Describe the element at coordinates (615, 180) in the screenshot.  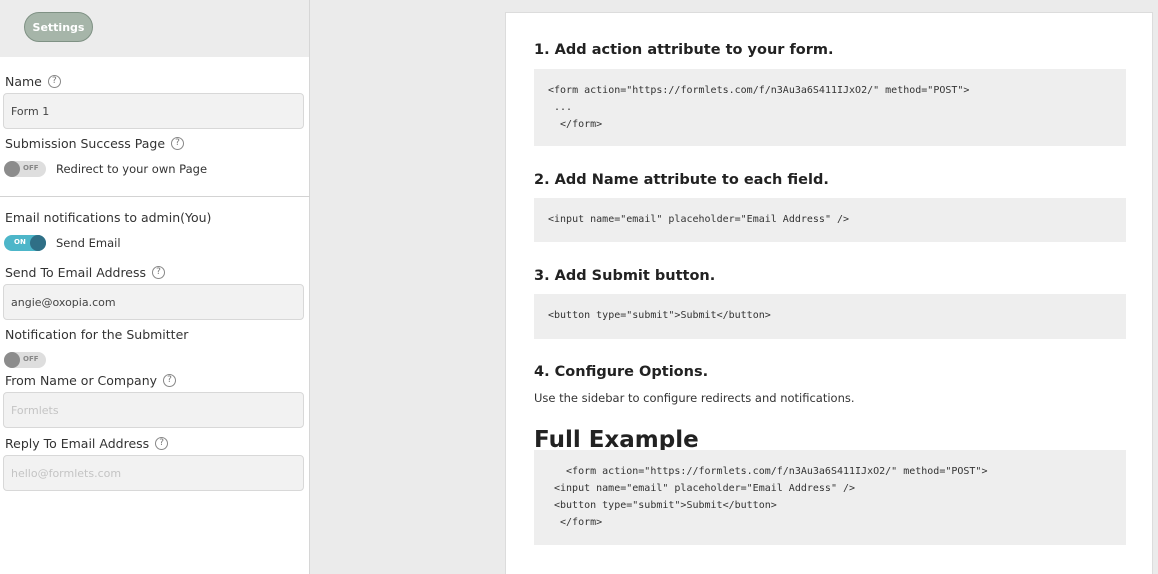
I see `step-2-keyword: Name` at that location.